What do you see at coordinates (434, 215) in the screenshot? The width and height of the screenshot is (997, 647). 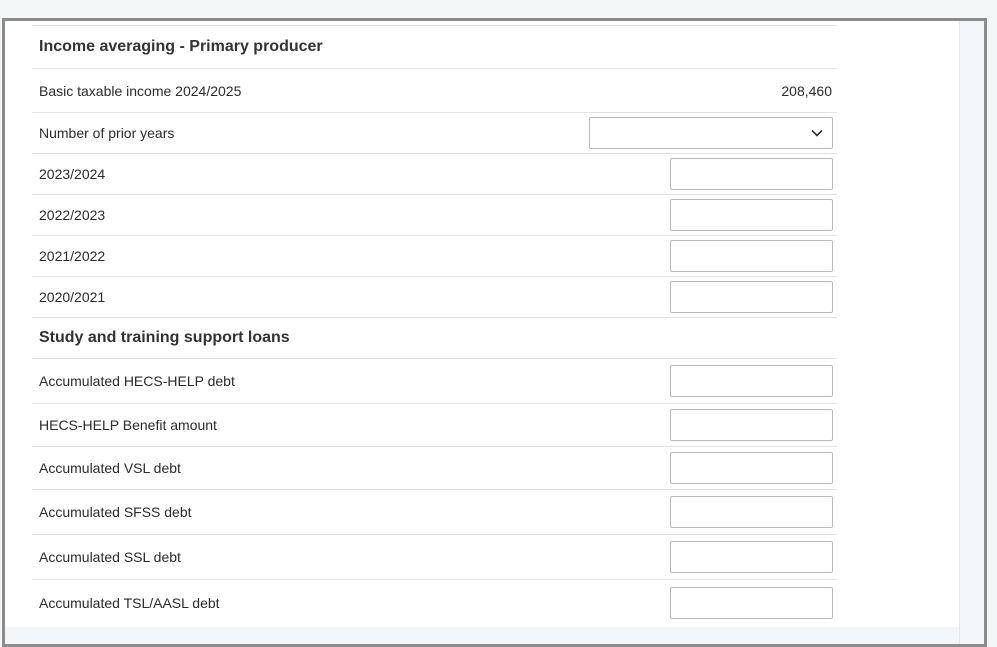 I see `year-row: 2022/2023` at bounding box center [434, 215].